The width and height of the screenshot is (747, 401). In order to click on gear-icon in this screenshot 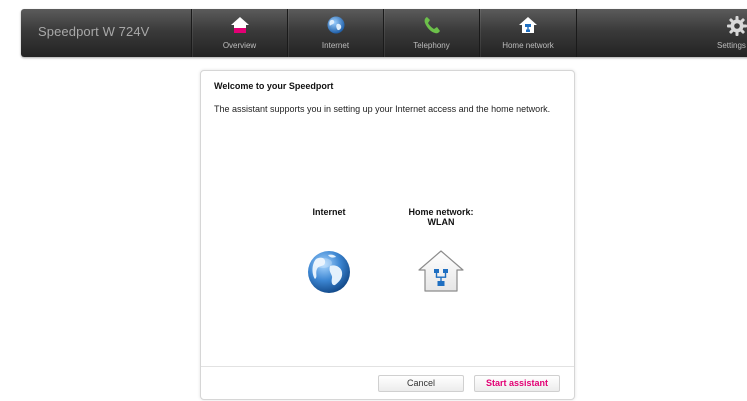, I will do `click(737, 26)`.